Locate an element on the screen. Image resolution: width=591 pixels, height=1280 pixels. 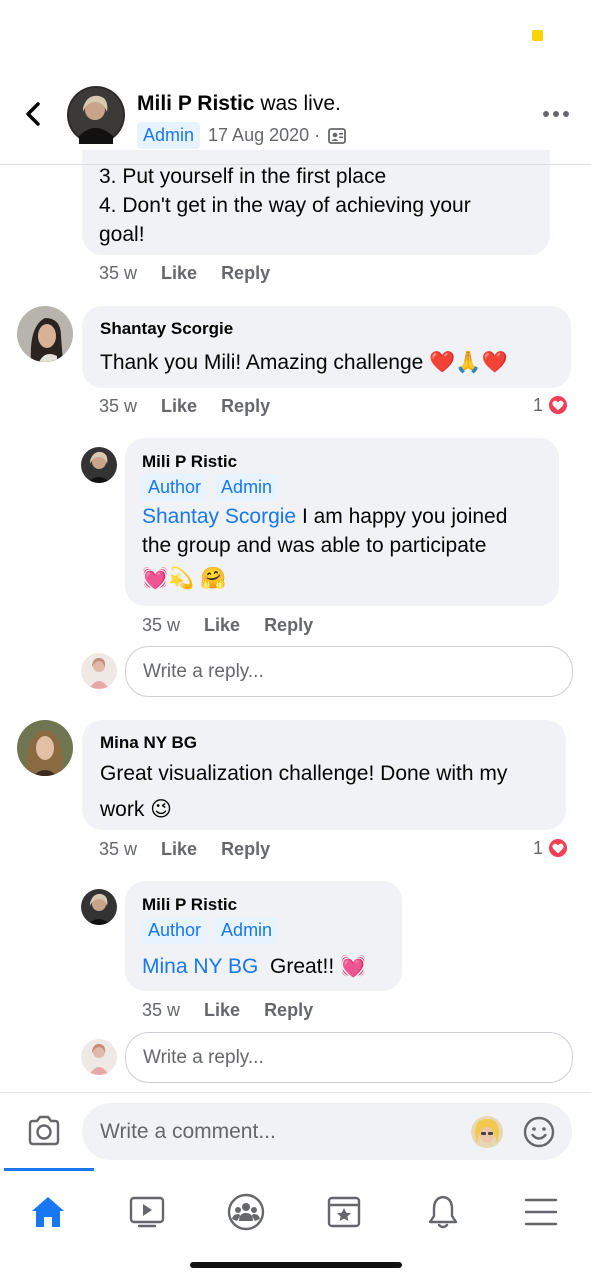
status-indicator is located at coordinates (537, 35).